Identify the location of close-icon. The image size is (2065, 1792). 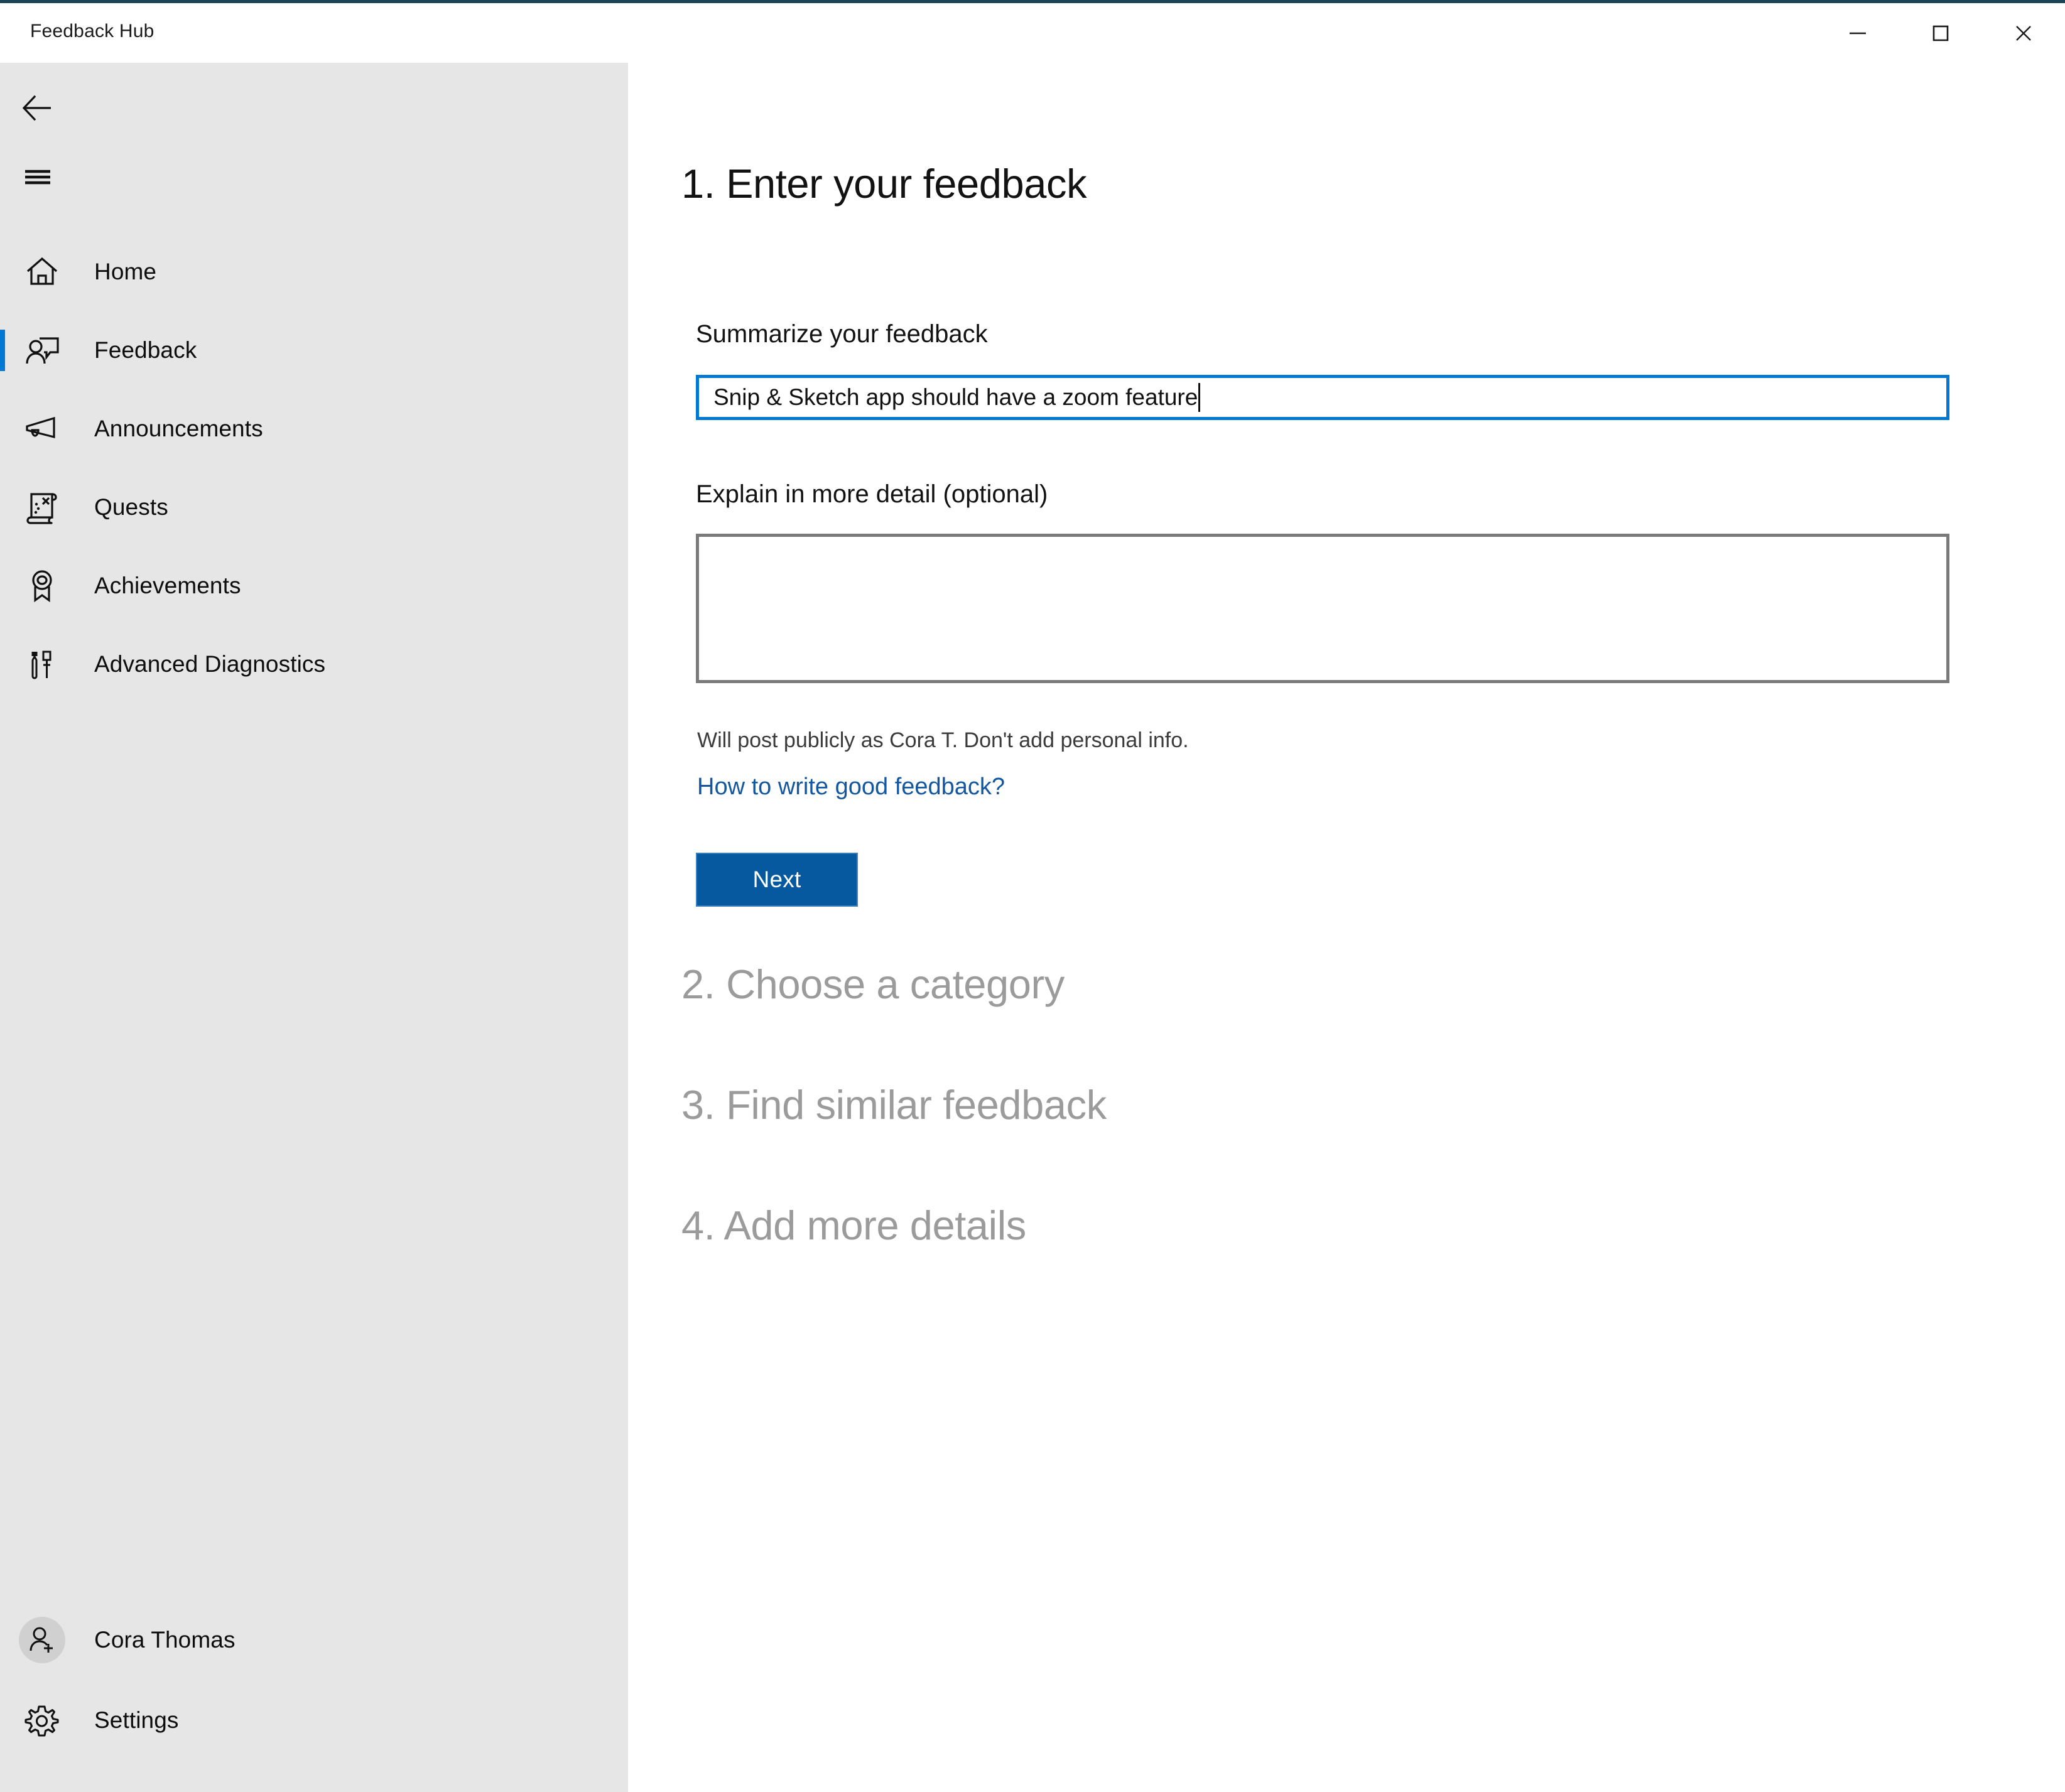
(2023, 33).